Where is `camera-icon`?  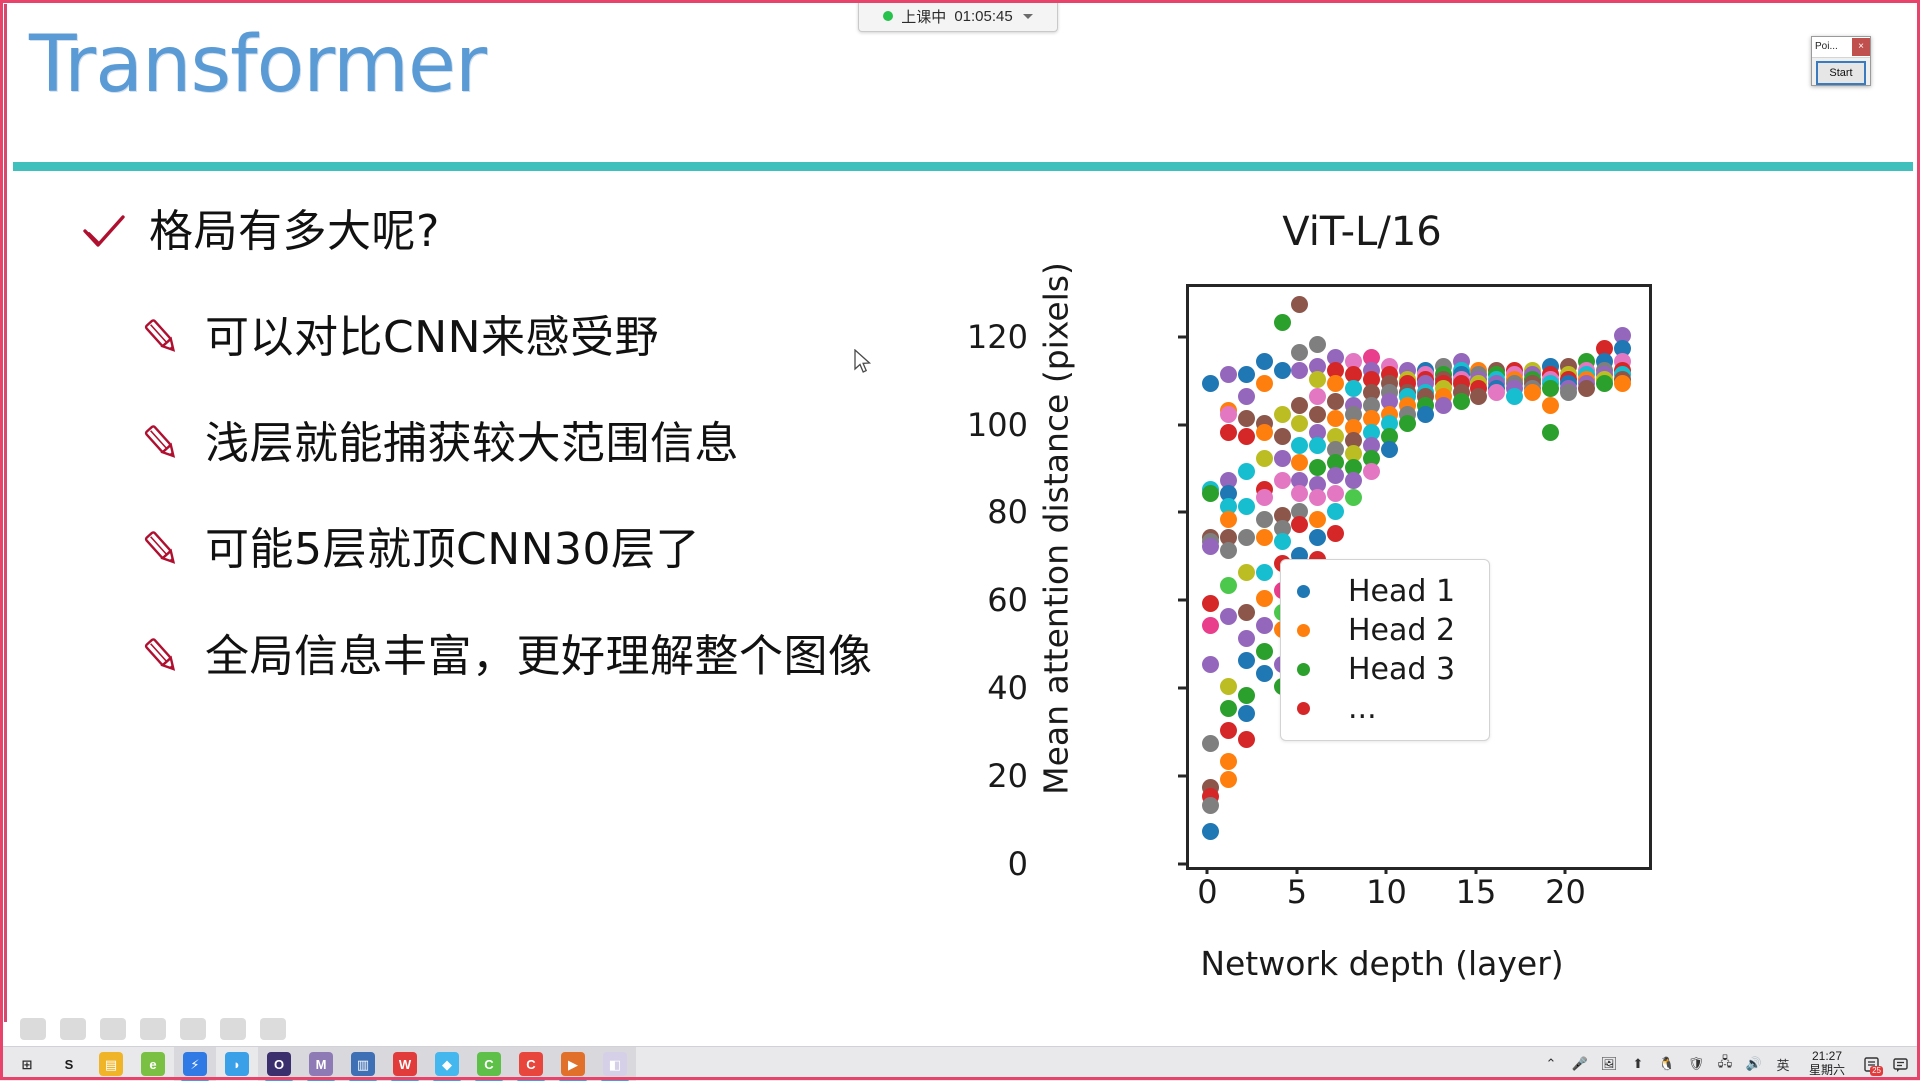 camera-icon is located at coordinates (193, 1029).